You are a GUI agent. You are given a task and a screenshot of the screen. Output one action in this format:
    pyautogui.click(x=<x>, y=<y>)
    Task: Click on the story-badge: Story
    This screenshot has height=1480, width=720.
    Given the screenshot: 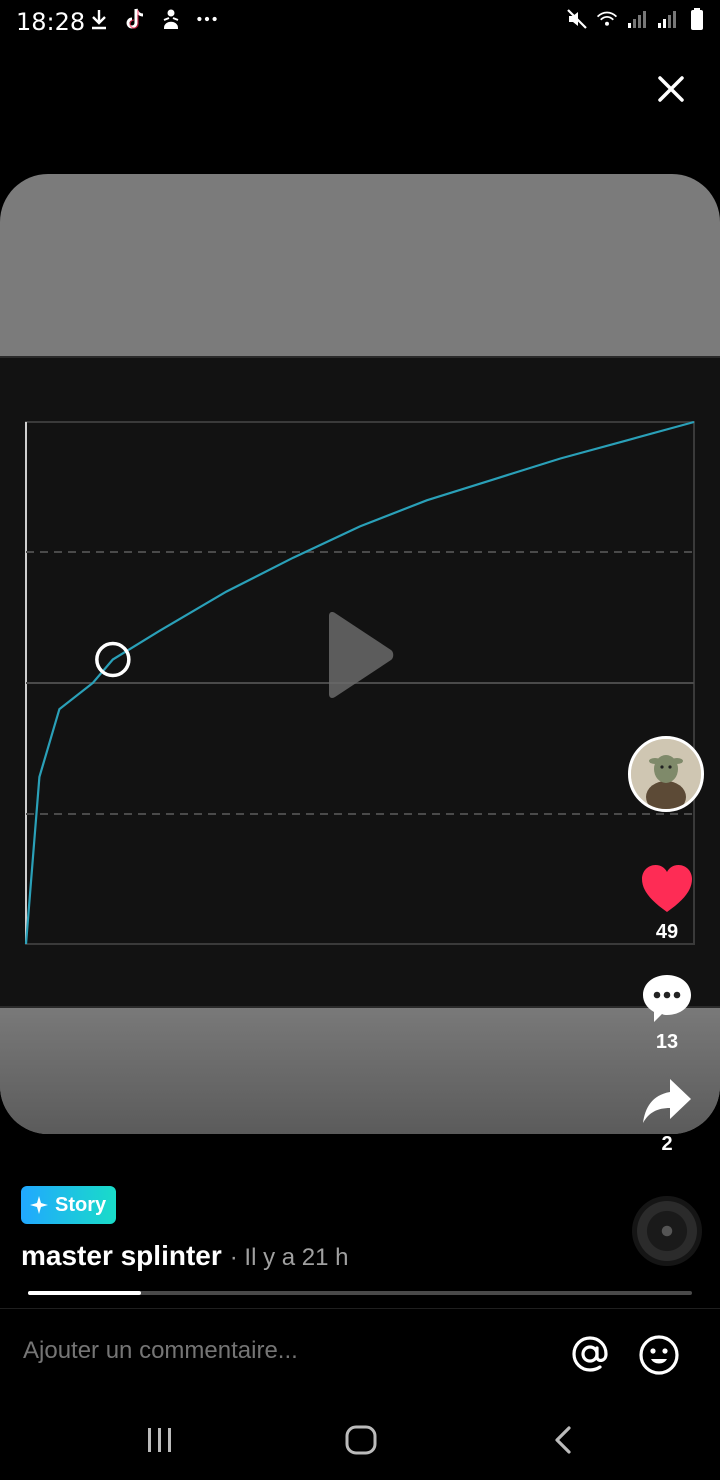 What is the action you would take?
    pyautogui.click(x=69, y=1205)
    